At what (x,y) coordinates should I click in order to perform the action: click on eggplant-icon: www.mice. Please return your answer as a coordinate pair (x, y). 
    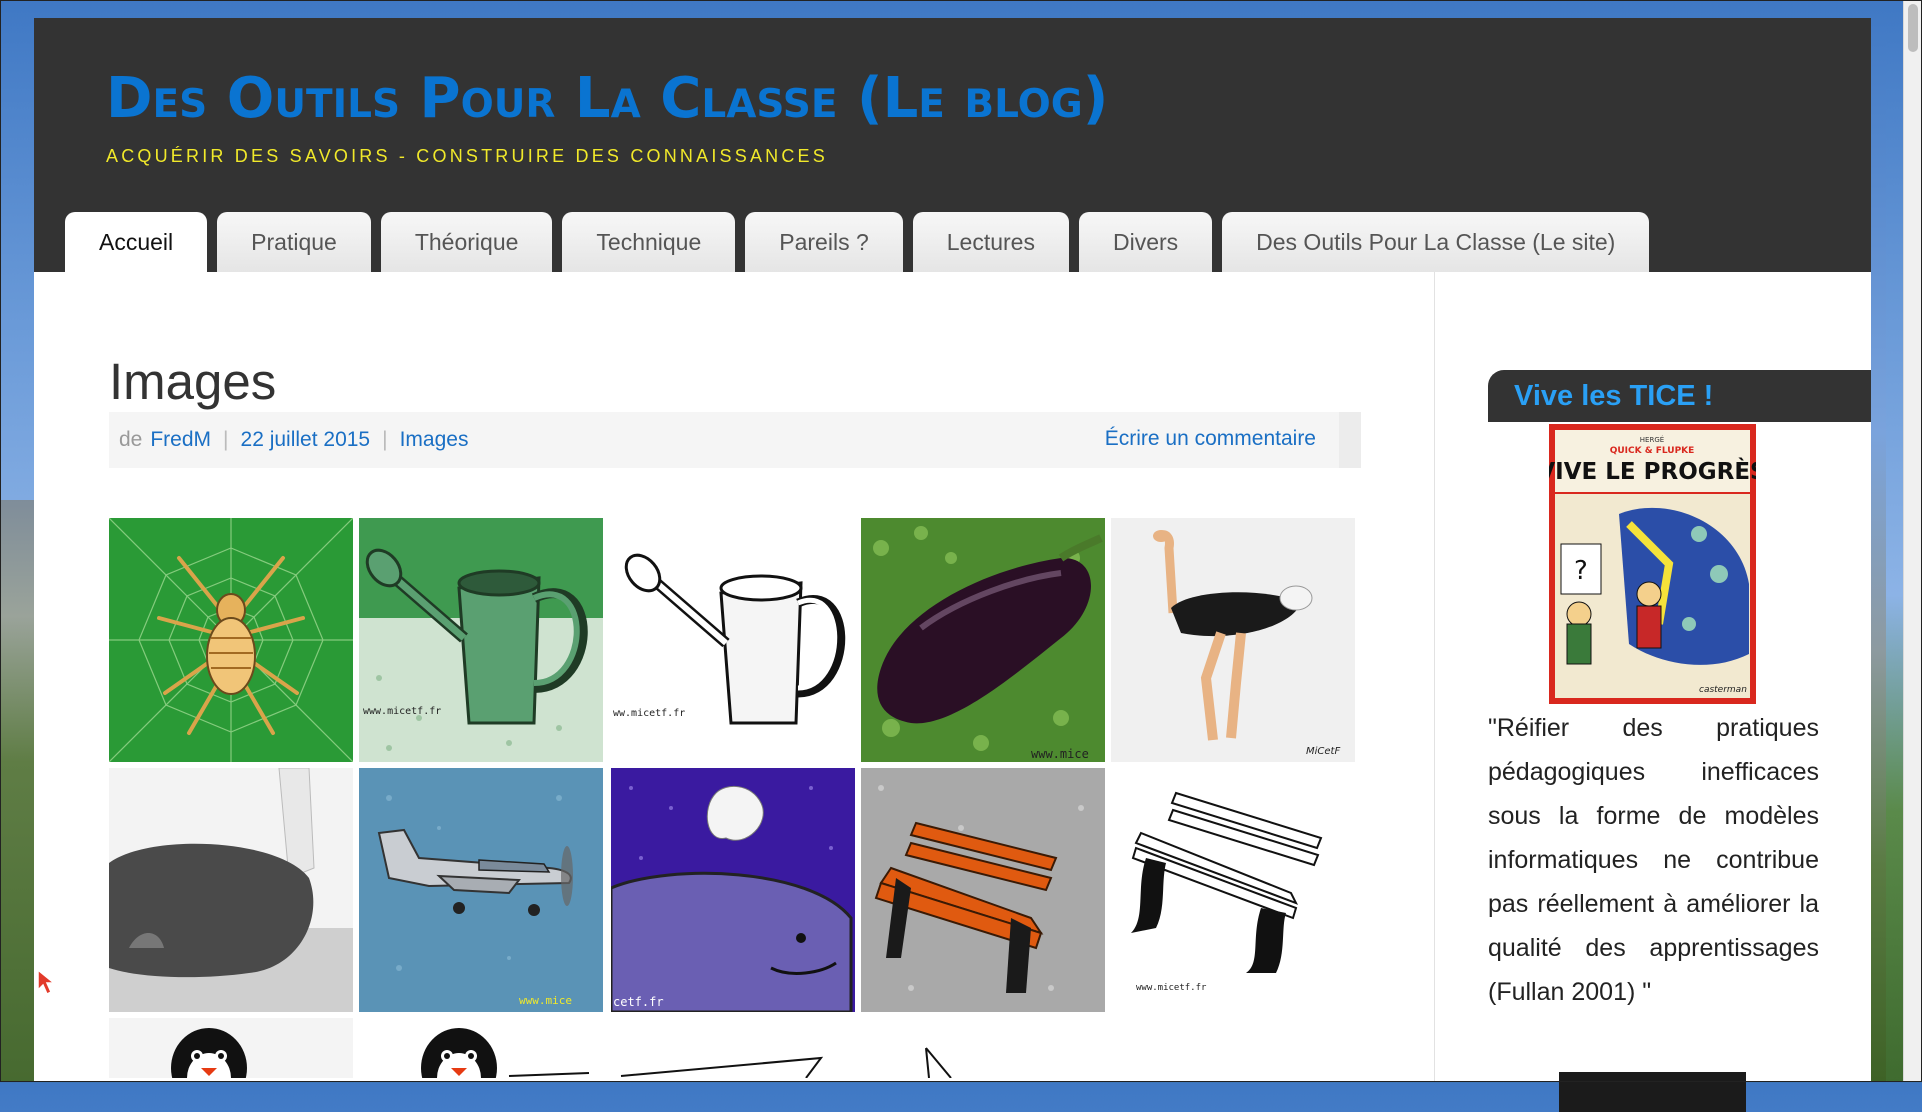
    Looking at the image, I should click on (983, 640).